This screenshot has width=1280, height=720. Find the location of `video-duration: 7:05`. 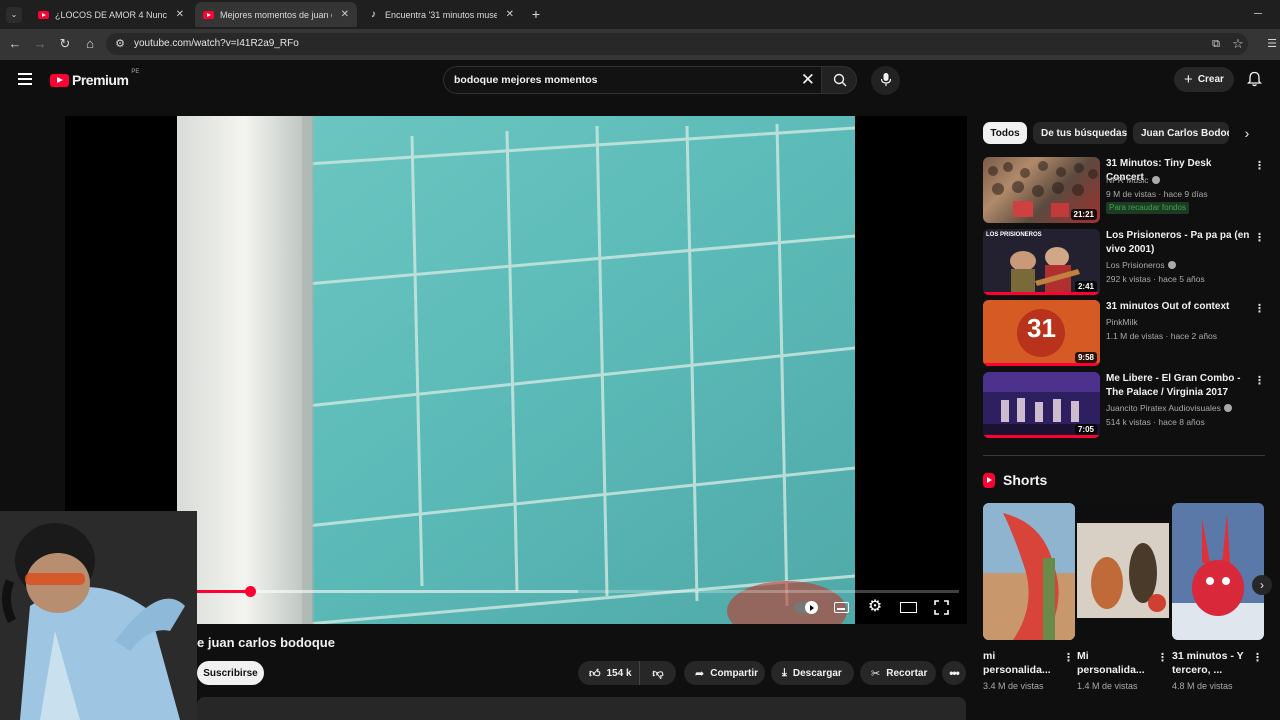

video-duration: 7:05 is located at coordinates (1085, 429).